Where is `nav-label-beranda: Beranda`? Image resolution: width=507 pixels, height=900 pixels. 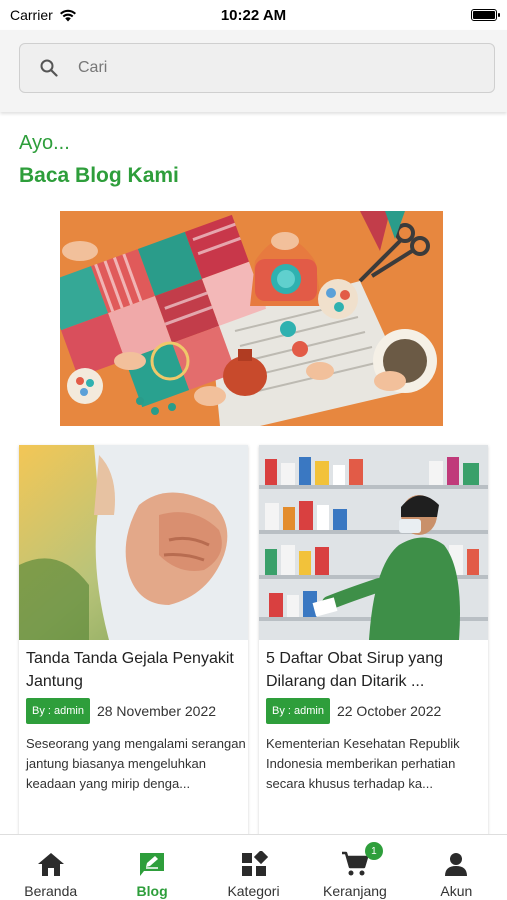
nav-label-beranda: Beranda is located at coordinates (51, 891).